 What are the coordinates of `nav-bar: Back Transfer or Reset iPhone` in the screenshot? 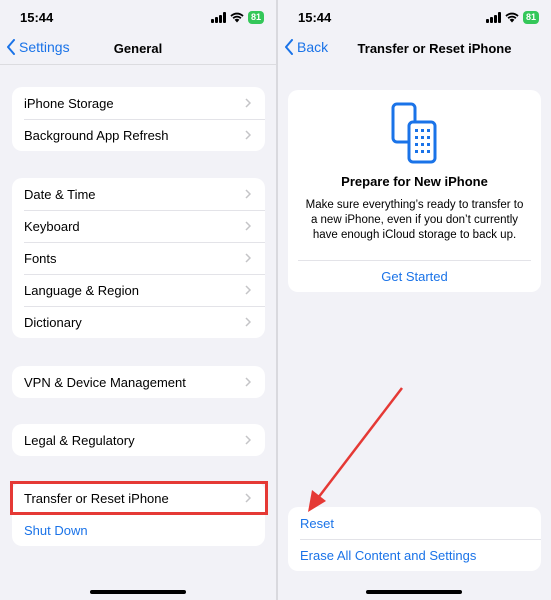 It's located at (414, 49).